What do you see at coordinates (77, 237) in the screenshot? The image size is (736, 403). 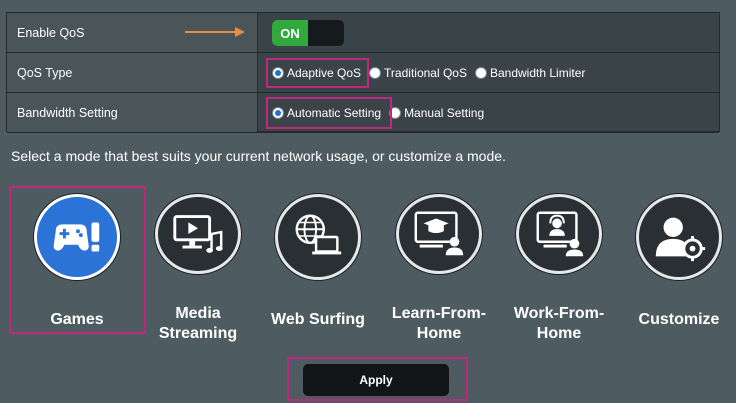 I see `gamepad-icon` at bounding box center [77, 237].